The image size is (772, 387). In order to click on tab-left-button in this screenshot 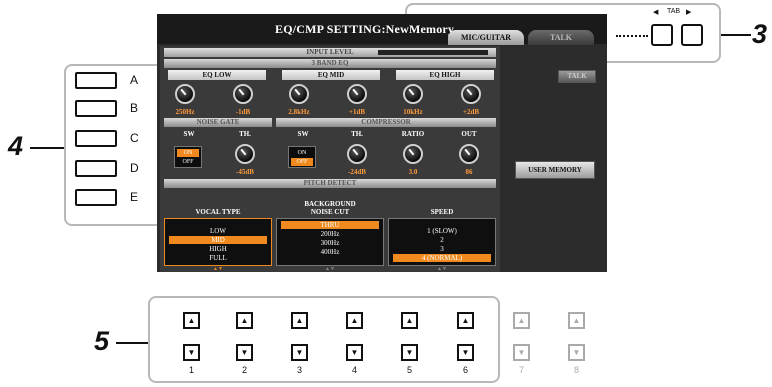, I will do `click(662, 35)`.